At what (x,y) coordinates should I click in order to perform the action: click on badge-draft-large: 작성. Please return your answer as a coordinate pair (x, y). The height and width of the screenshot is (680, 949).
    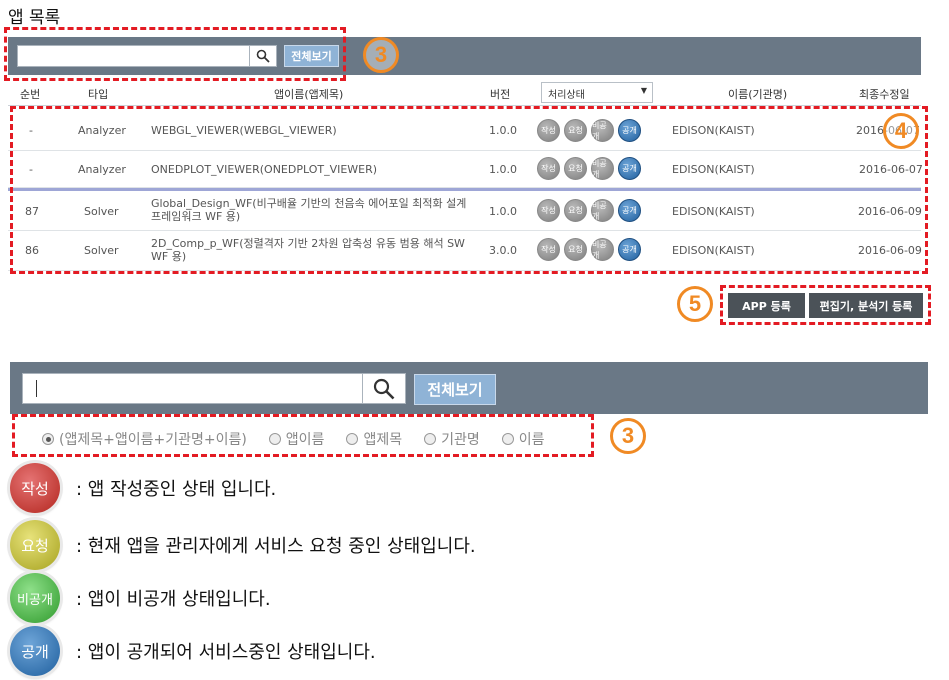
    Looking at the image, I should click on (35, 488).